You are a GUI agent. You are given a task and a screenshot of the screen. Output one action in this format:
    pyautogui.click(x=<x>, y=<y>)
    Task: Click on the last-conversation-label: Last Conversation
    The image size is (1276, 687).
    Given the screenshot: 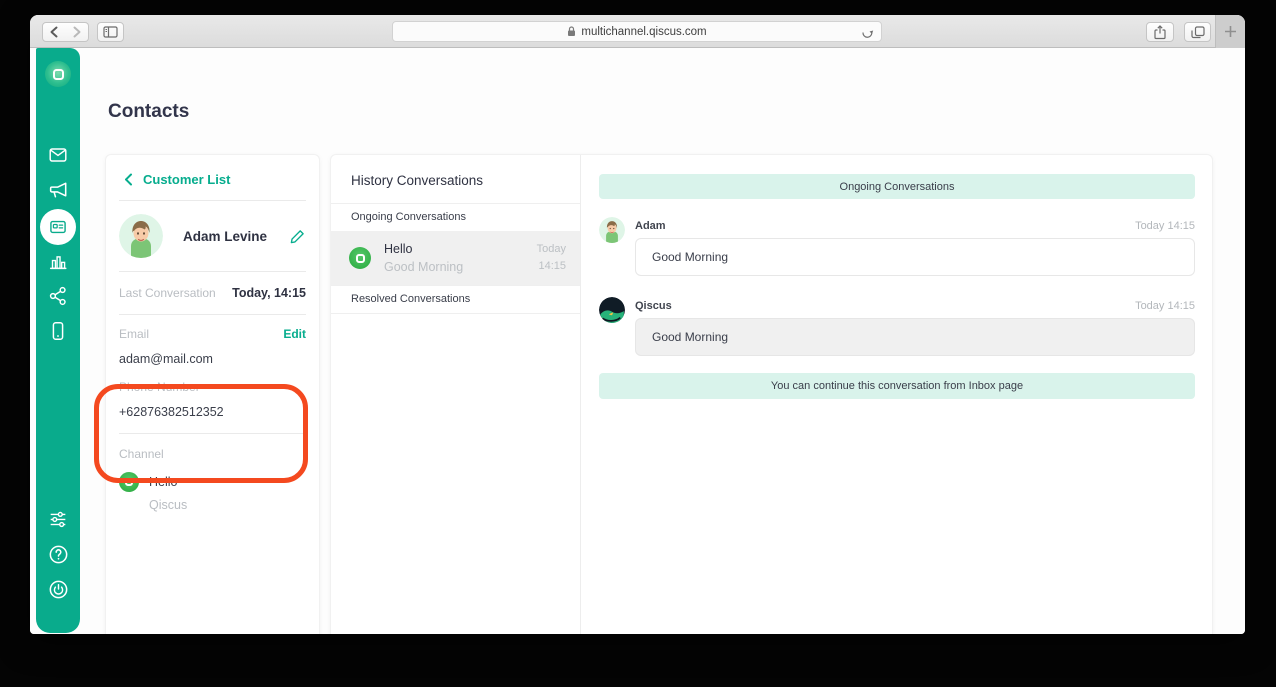 What is the action you would take?
    pyautogui.click(x=167, y=293)
    